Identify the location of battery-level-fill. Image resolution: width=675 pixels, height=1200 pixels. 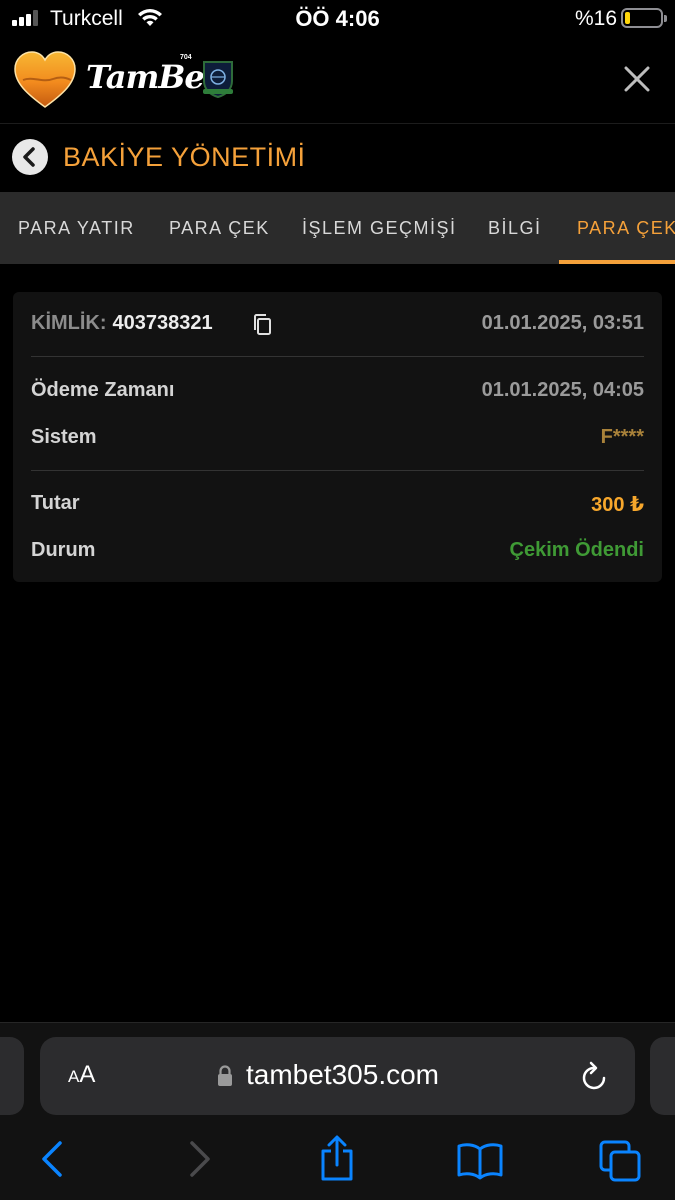
(627, 18).